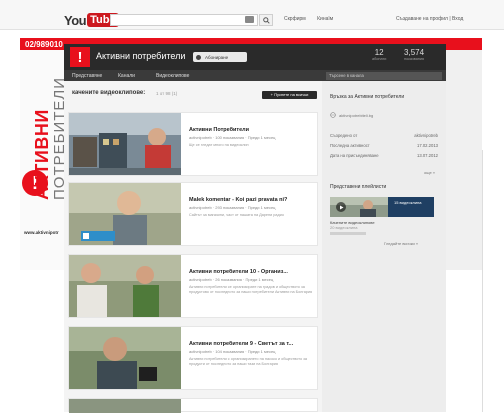  What do you see at coordinates (295, 19) in the screenshot?
I see `top-link-1: Скрфирм` at bounding box center [295, 19].